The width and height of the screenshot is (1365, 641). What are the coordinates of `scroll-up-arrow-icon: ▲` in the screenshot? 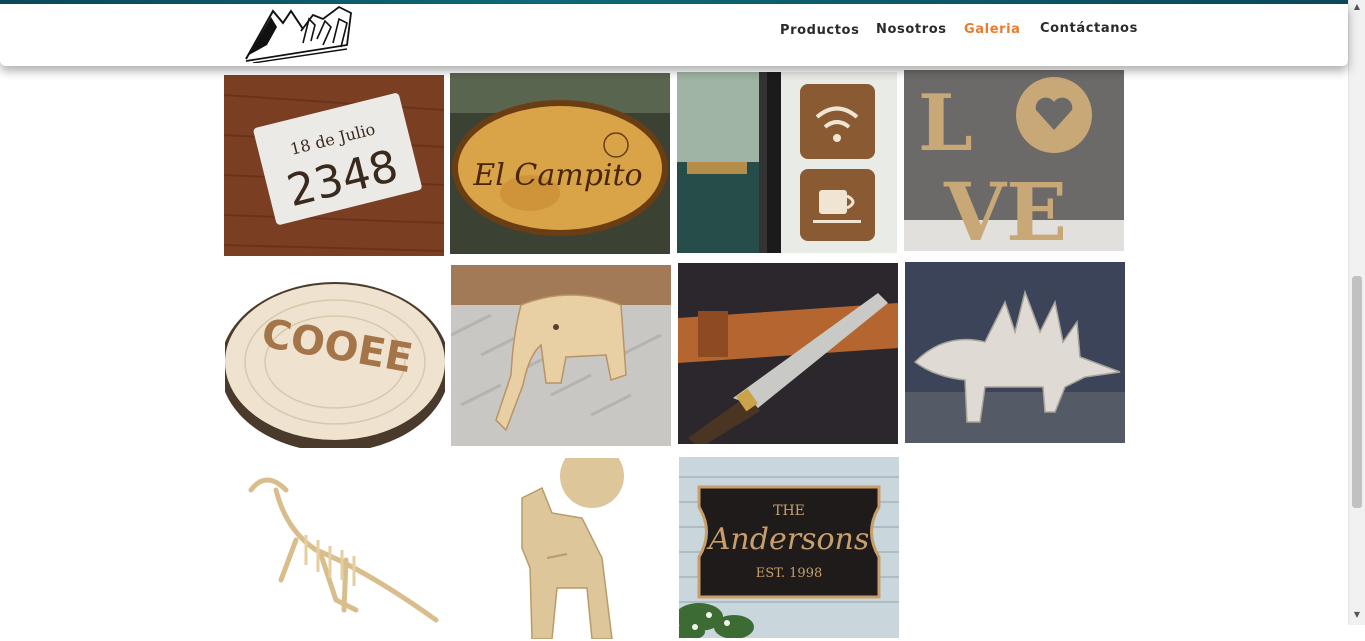 It's located at (1357, 7).